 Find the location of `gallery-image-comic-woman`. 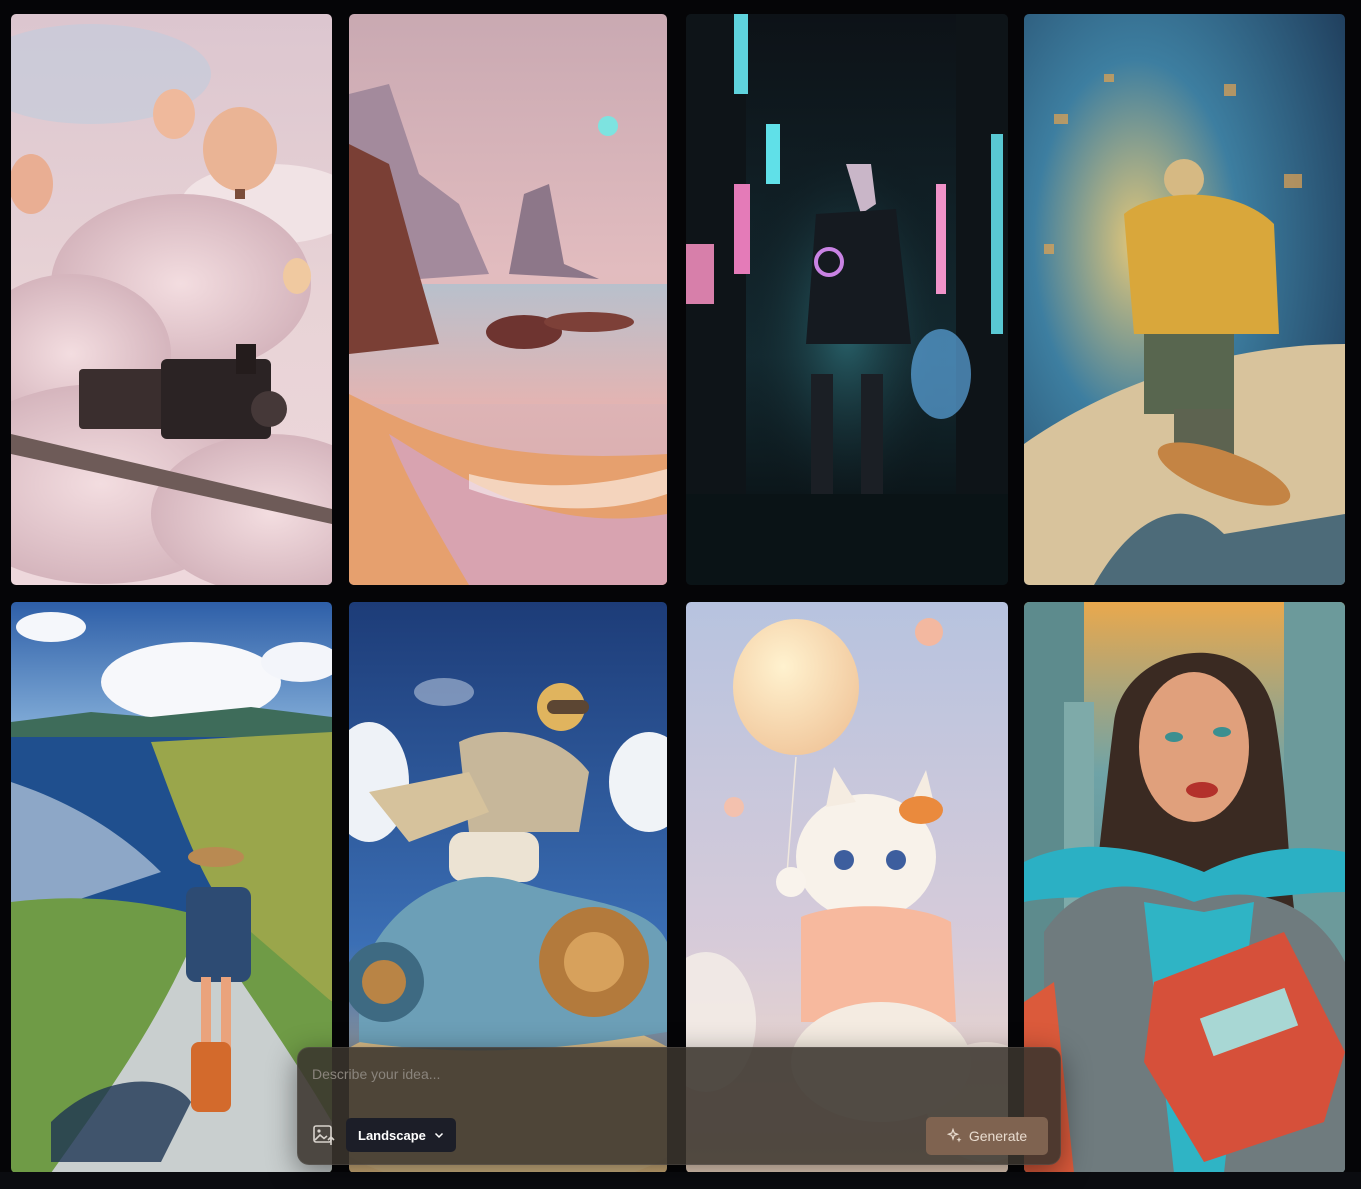

gallery-image-comic-woman is located at coordinates (1184, 887).